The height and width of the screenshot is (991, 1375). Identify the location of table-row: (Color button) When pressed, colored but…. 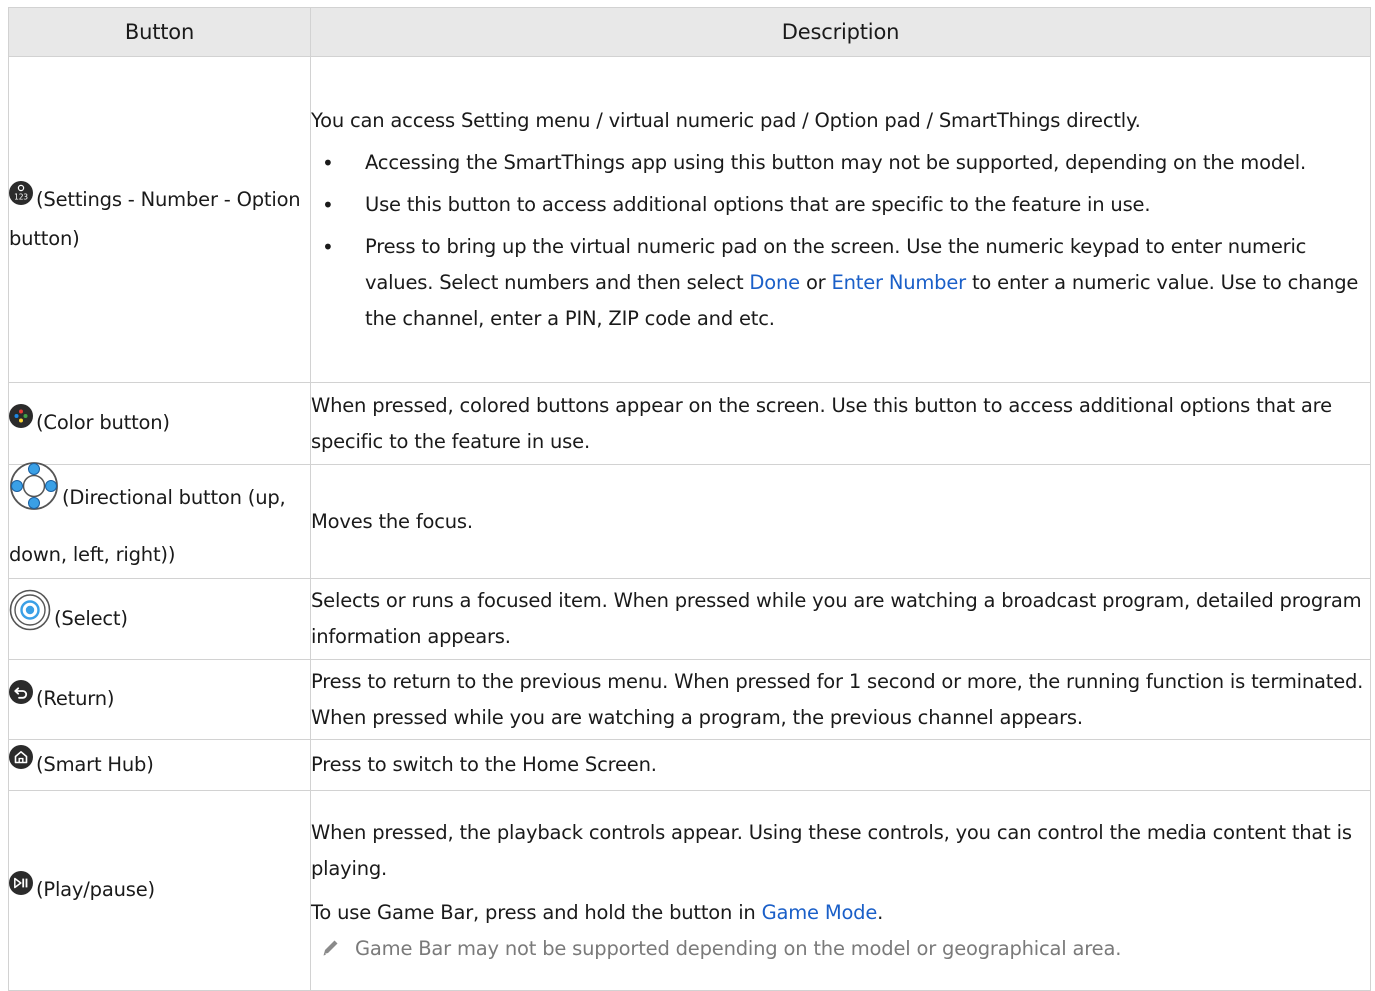
(689, 423).